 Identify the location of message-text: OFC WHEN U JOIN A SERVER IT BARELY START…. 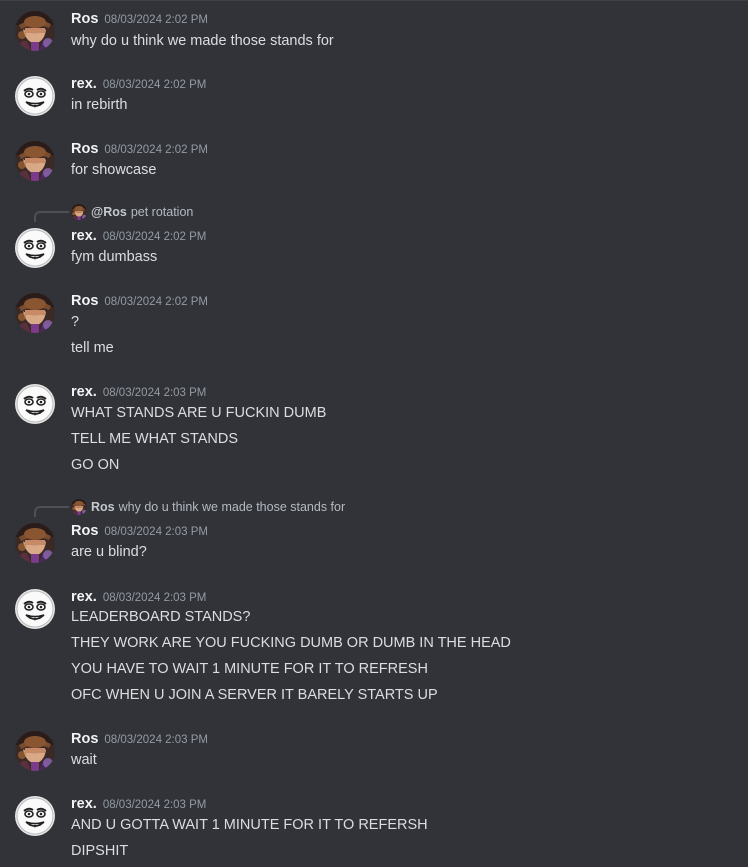
(254, 695).